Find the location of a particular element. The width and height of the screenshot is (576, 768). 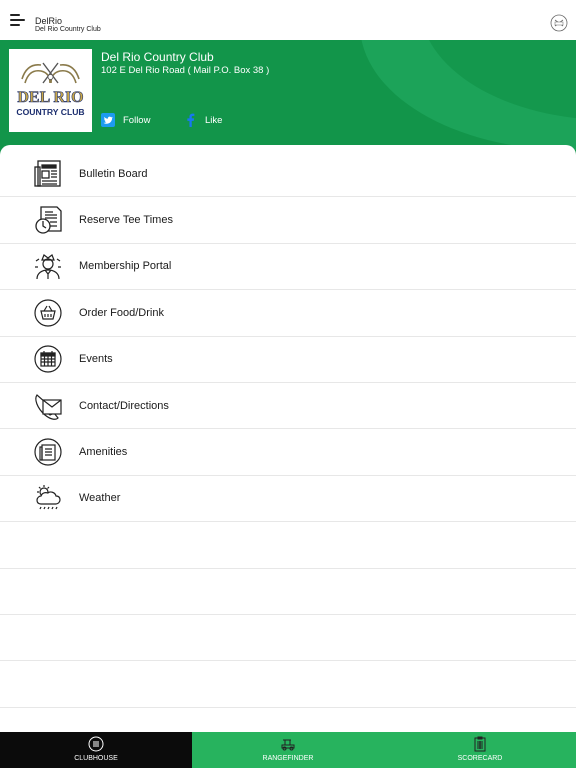

list-icon is located at coordinates (48, 452).